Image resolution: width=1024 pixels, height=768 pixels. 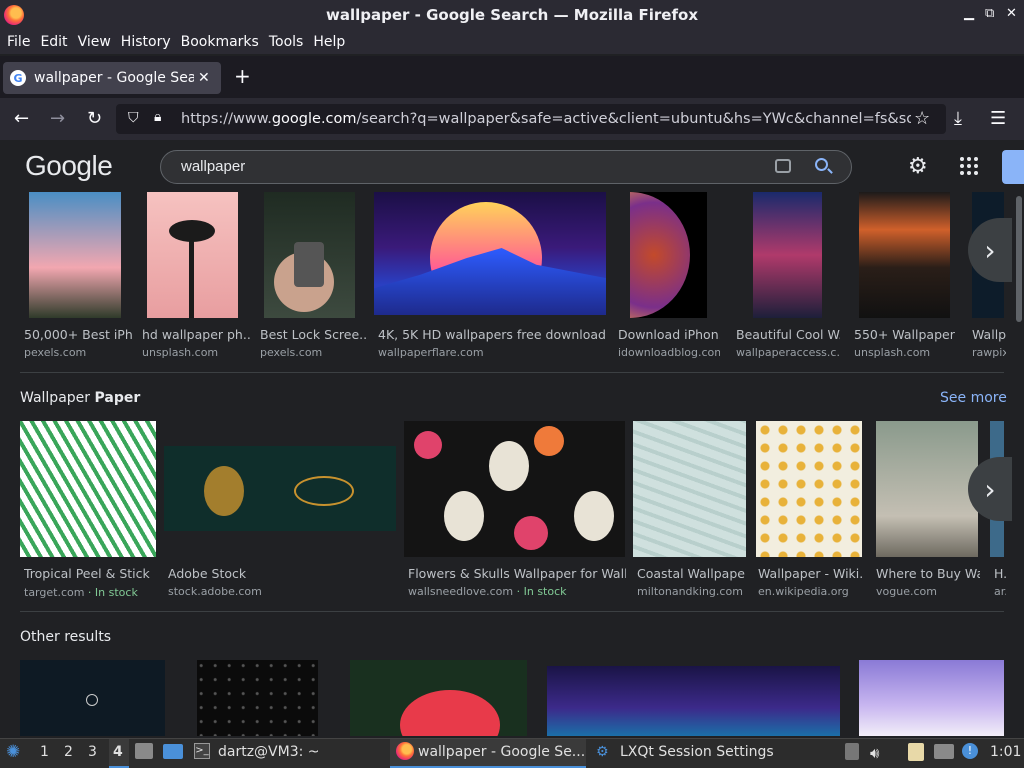 What do you see at coordinates (173, 751) in the screenshot?
I see `show-desktop-icon` at bounding box center [173, 751].